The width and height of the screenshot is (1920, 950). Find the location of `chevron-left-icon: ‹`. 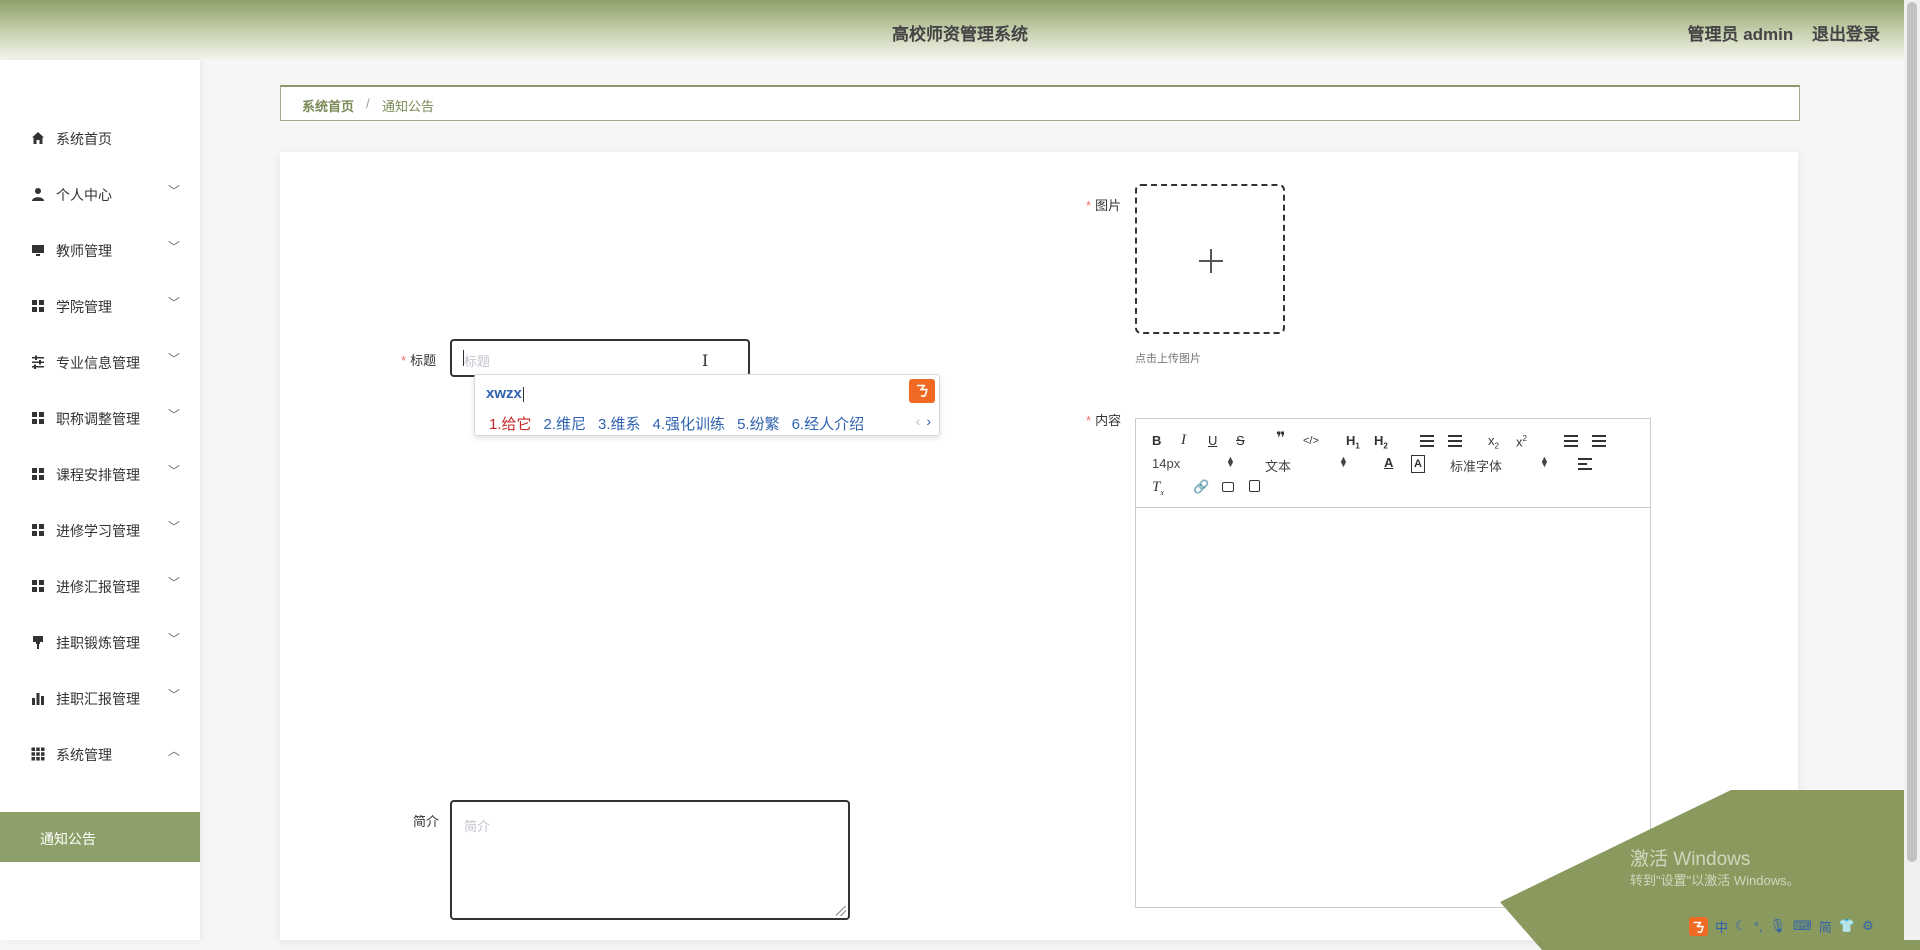

chevron-left-icon: ‹ is located at coordinates (918, 421).